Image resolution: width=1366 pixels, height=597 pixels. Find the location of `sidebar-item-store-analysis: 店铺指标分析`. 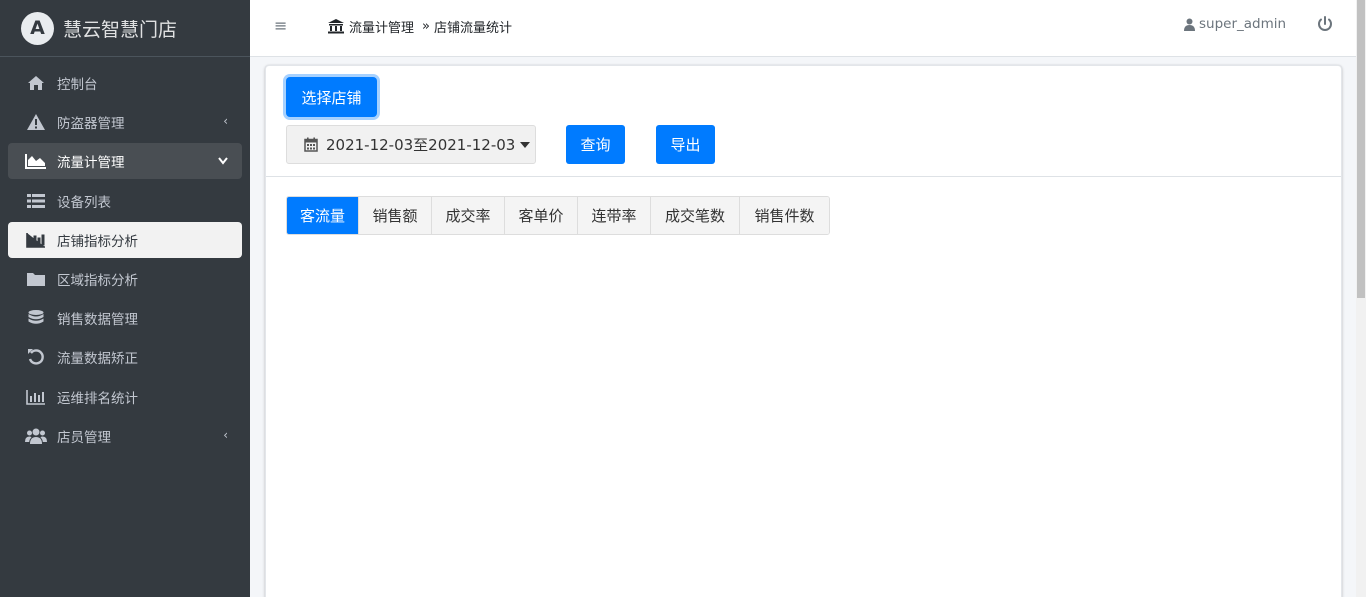

sidebar-item-store-analysis: 店铺指标分析 is located at coordinates (125, 239).